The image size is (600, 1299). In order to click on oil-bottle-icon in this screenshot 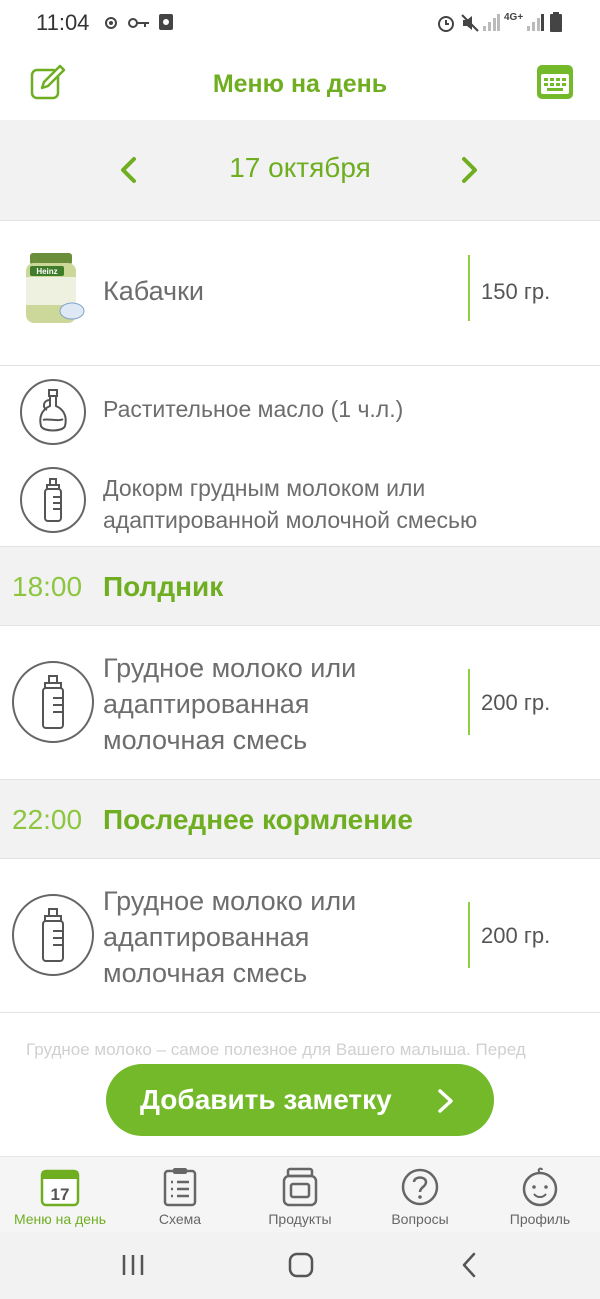, I will do `click(53, 412)`.